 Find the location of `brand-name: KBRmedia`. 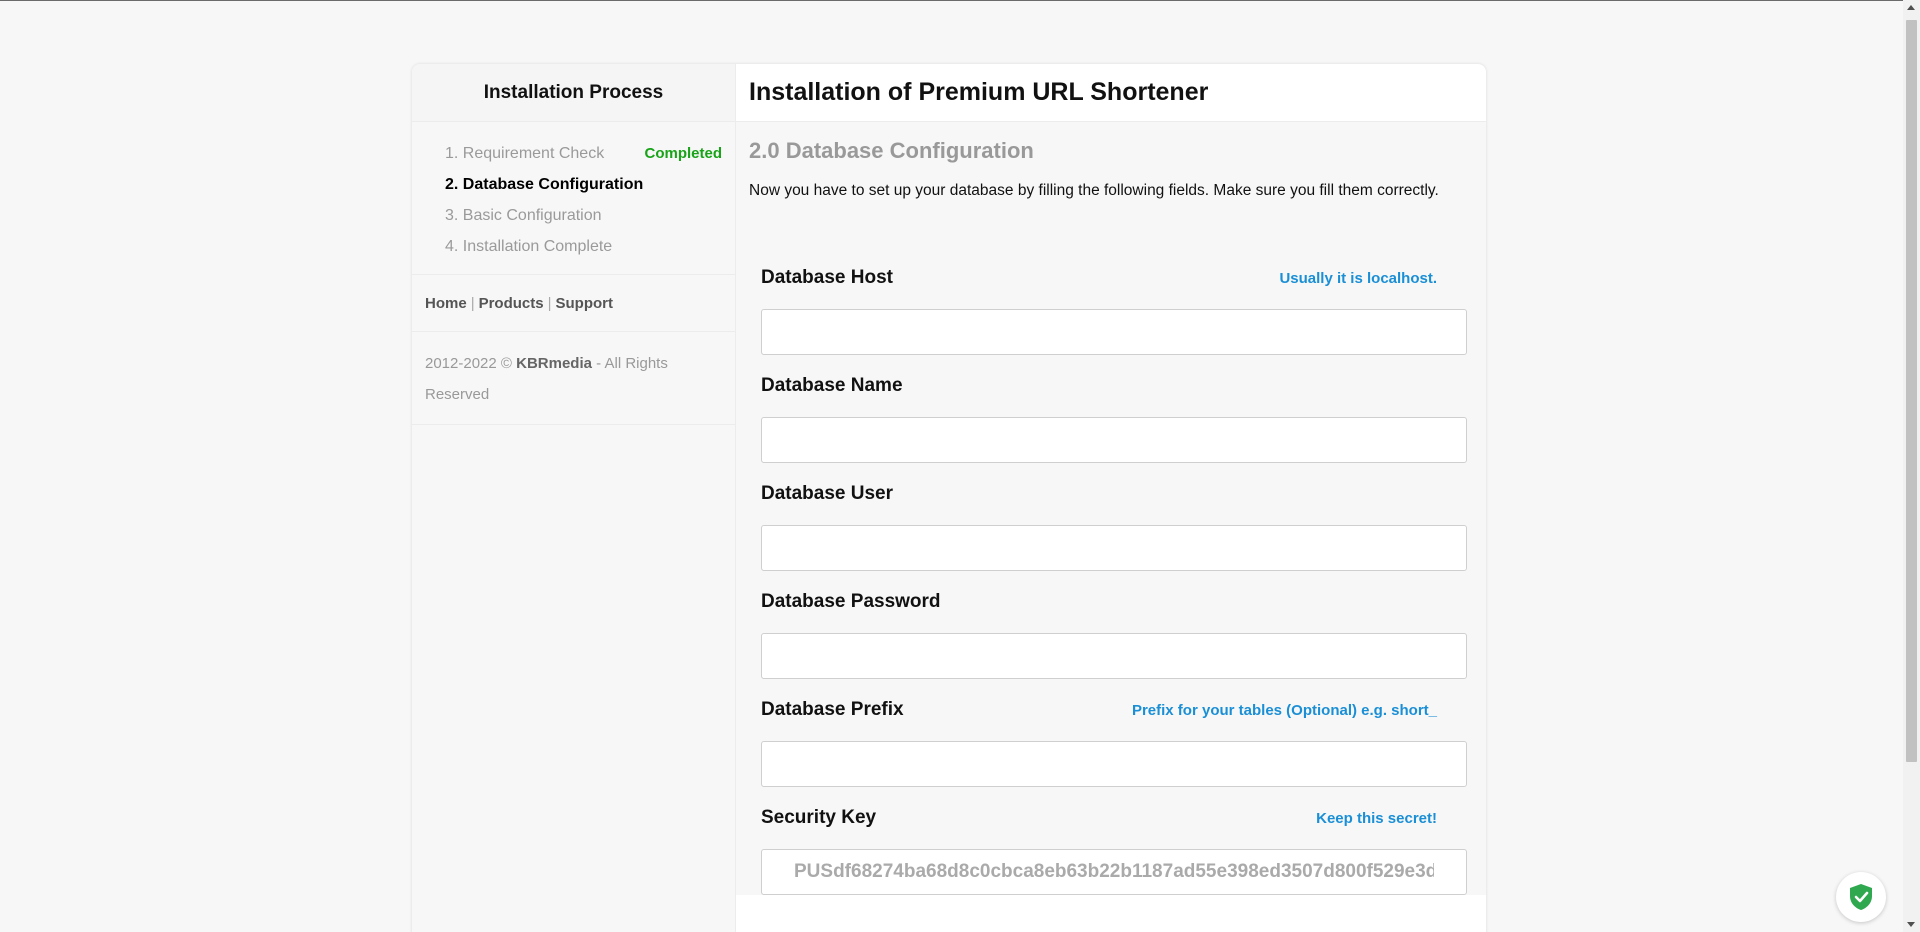

brand-name: KBRmedia is located at coordinates (554, 363).